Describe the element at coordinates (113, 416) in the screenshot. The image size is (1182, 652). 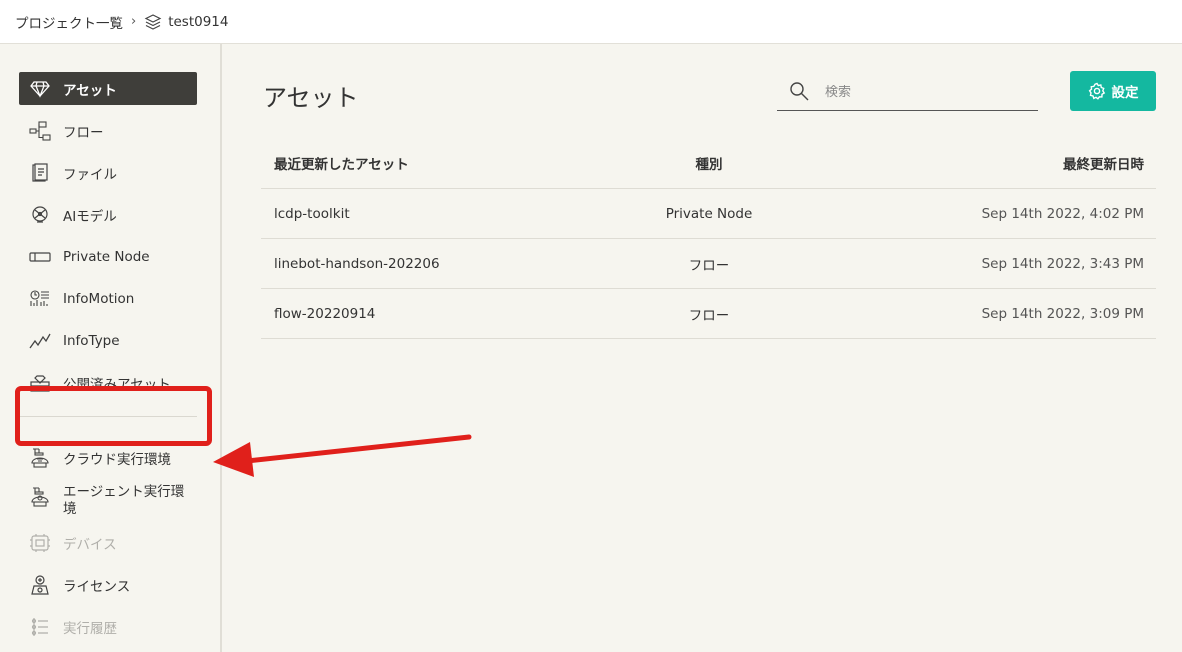
I see `annotation-highlight-box` at that location.